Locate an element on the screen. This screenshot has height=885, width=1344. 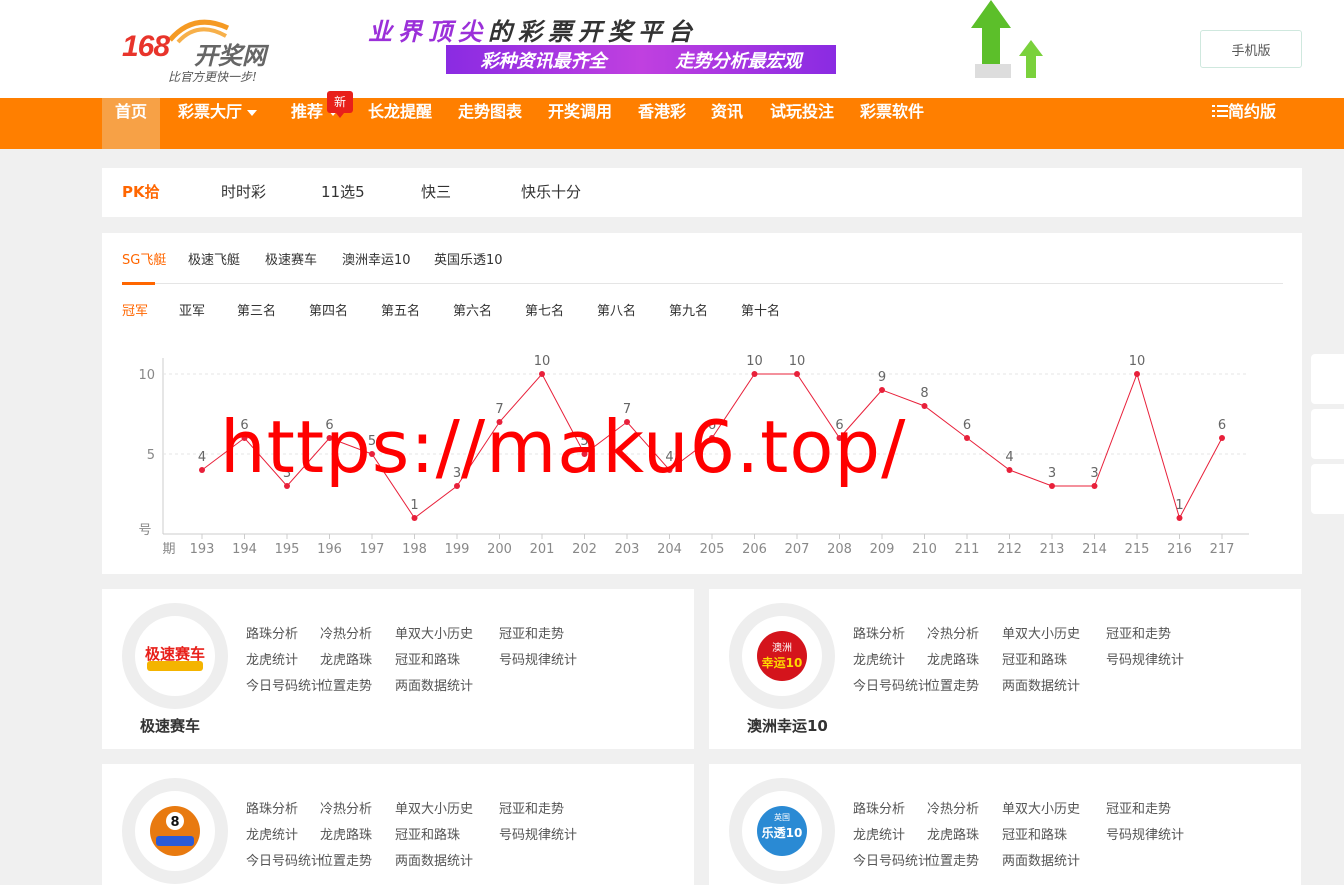
tab-11x5: 11选5 is located at coordinates (343, 192).